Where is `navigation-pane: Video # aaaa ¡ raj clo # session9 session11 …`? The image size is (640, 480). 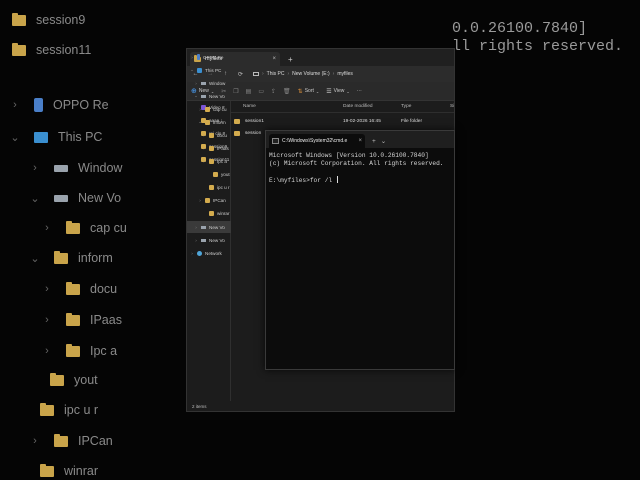 navigation-pane: Video # aaaa ¡ raj clo # session9 session11 … is located at coordinates (209, 227).